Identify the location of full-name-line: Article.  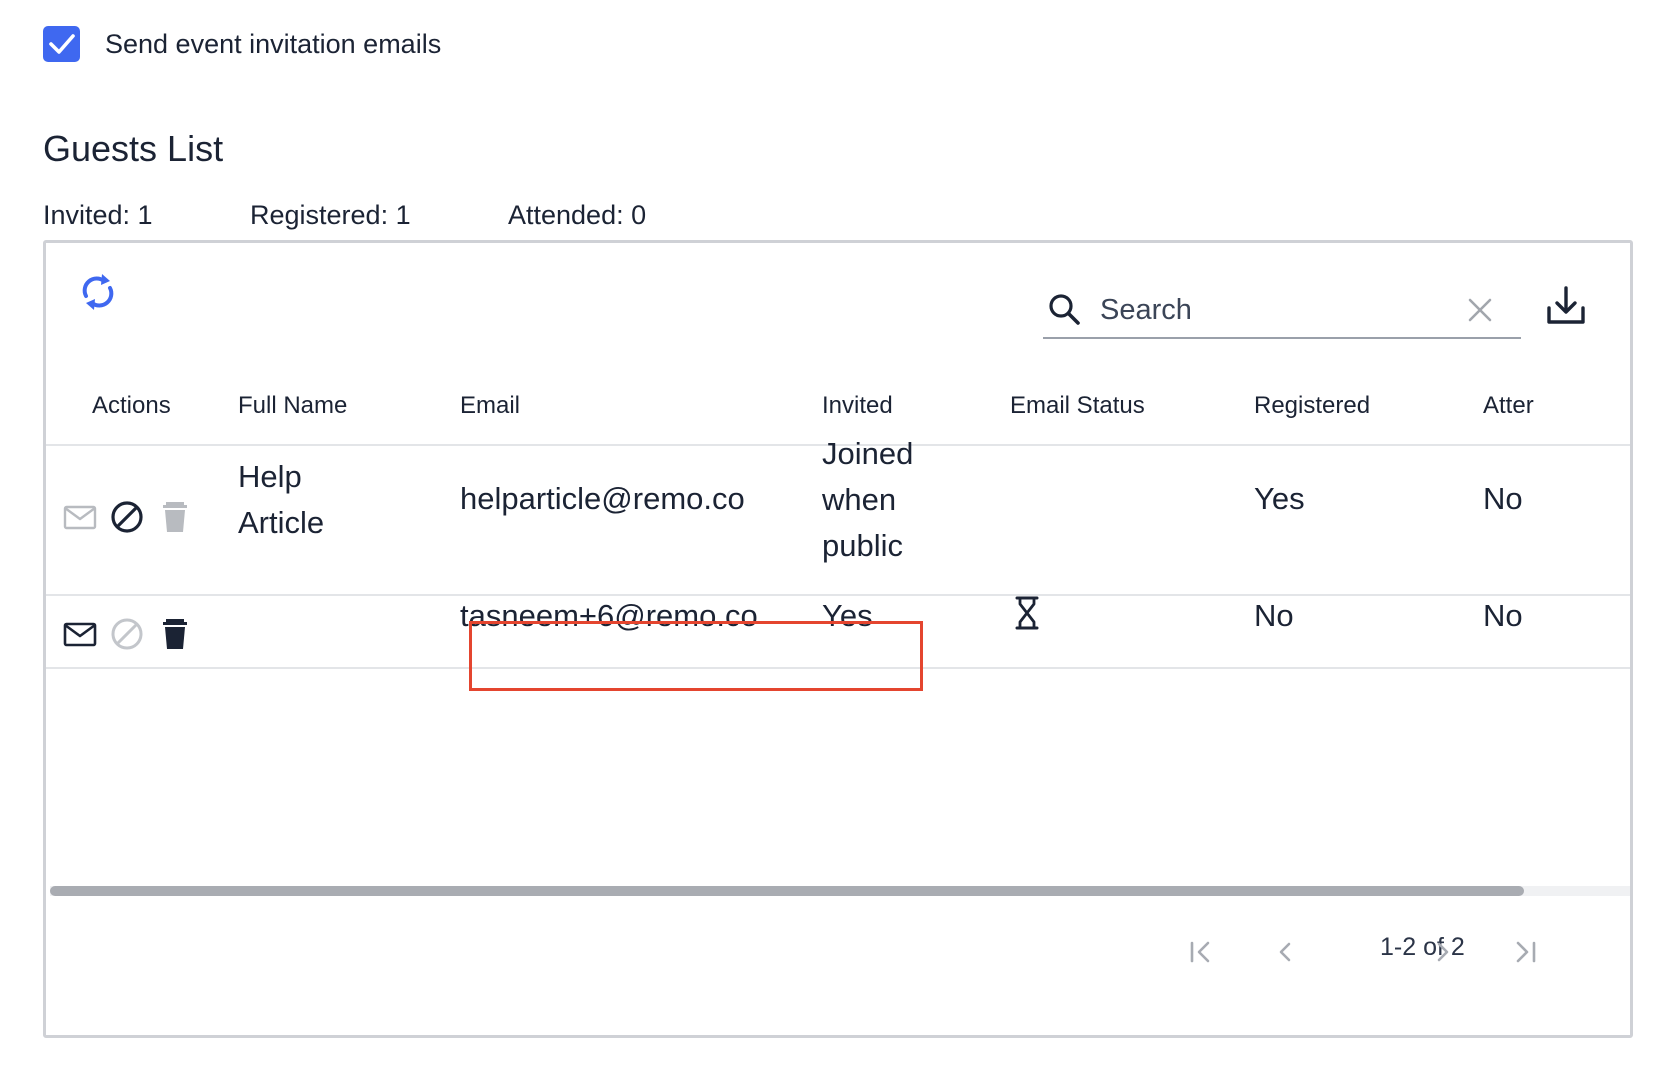
(281, 522).